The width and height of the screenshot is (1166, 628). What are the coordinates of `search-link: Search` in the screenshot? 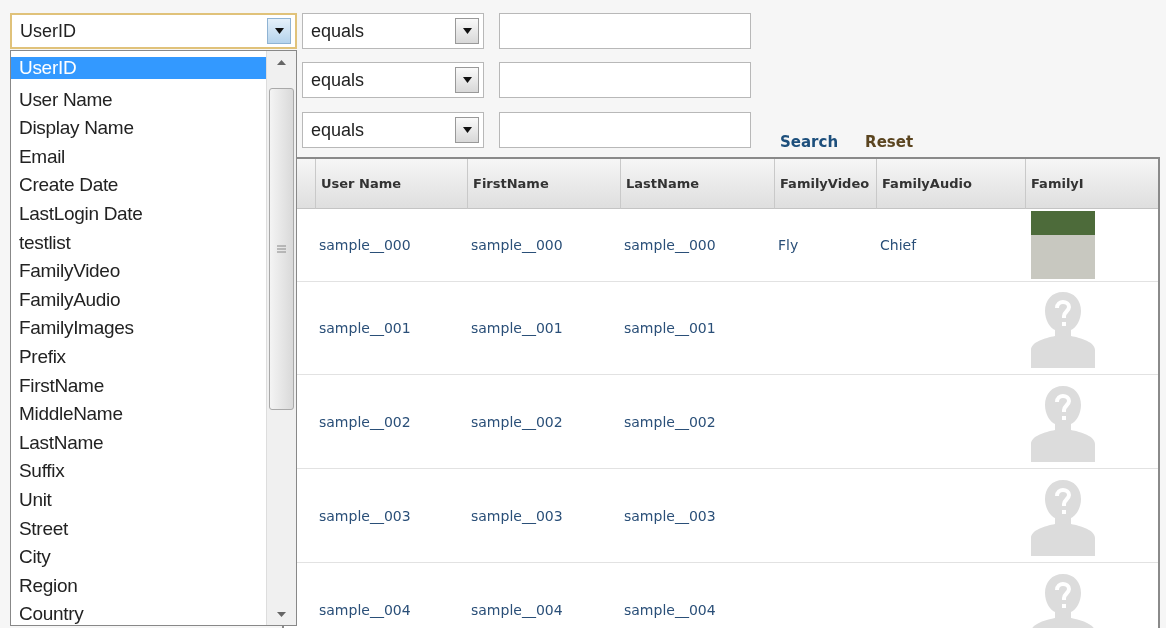 It's located at (809, 142).